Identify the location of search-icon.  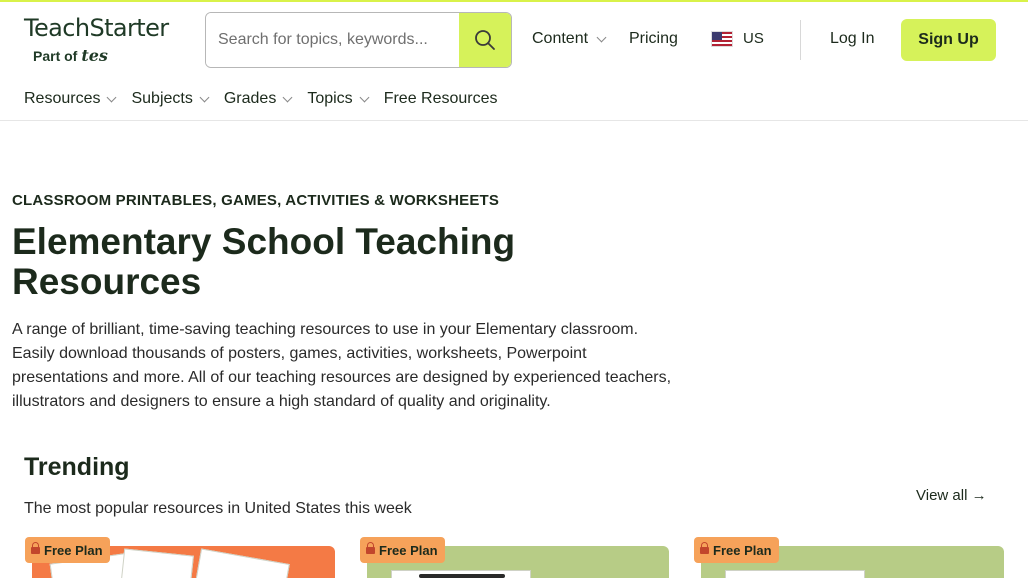
(485, 40).